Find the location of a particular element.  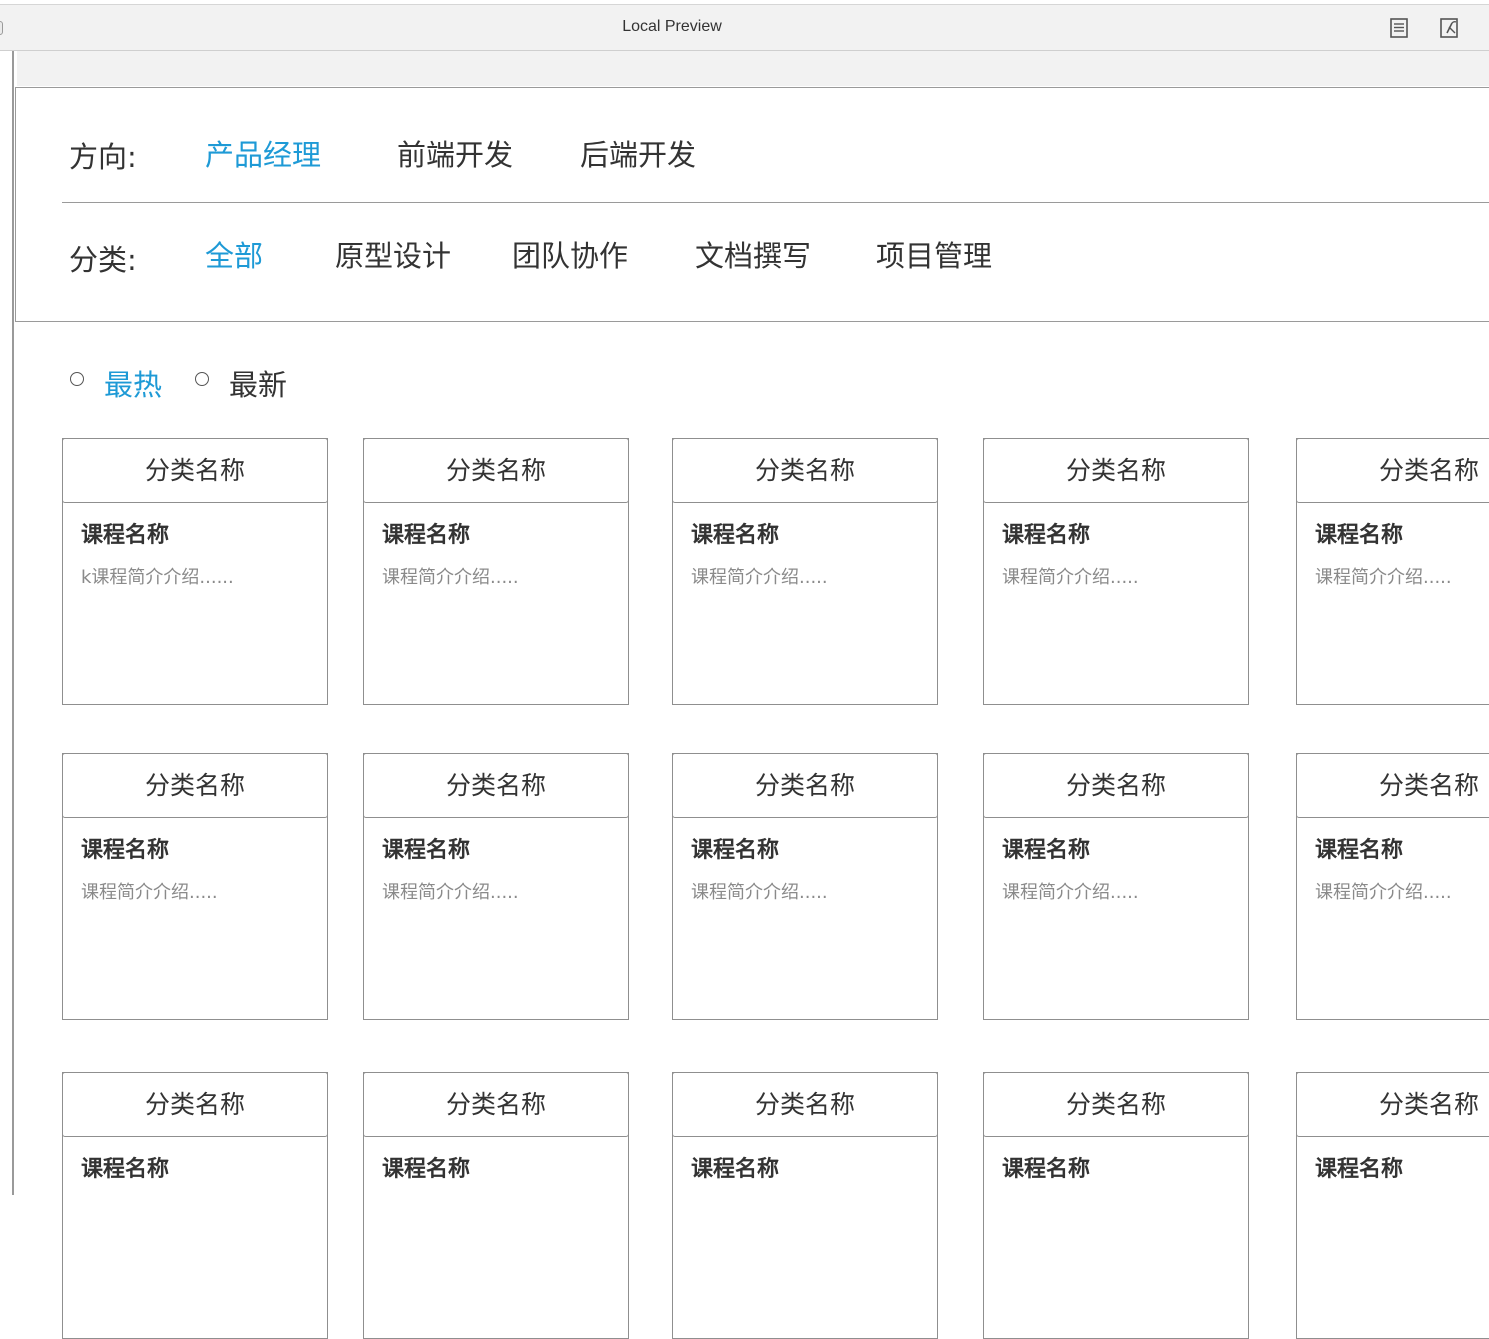

window-title: Local Preview is located at coordinates (672, 26).